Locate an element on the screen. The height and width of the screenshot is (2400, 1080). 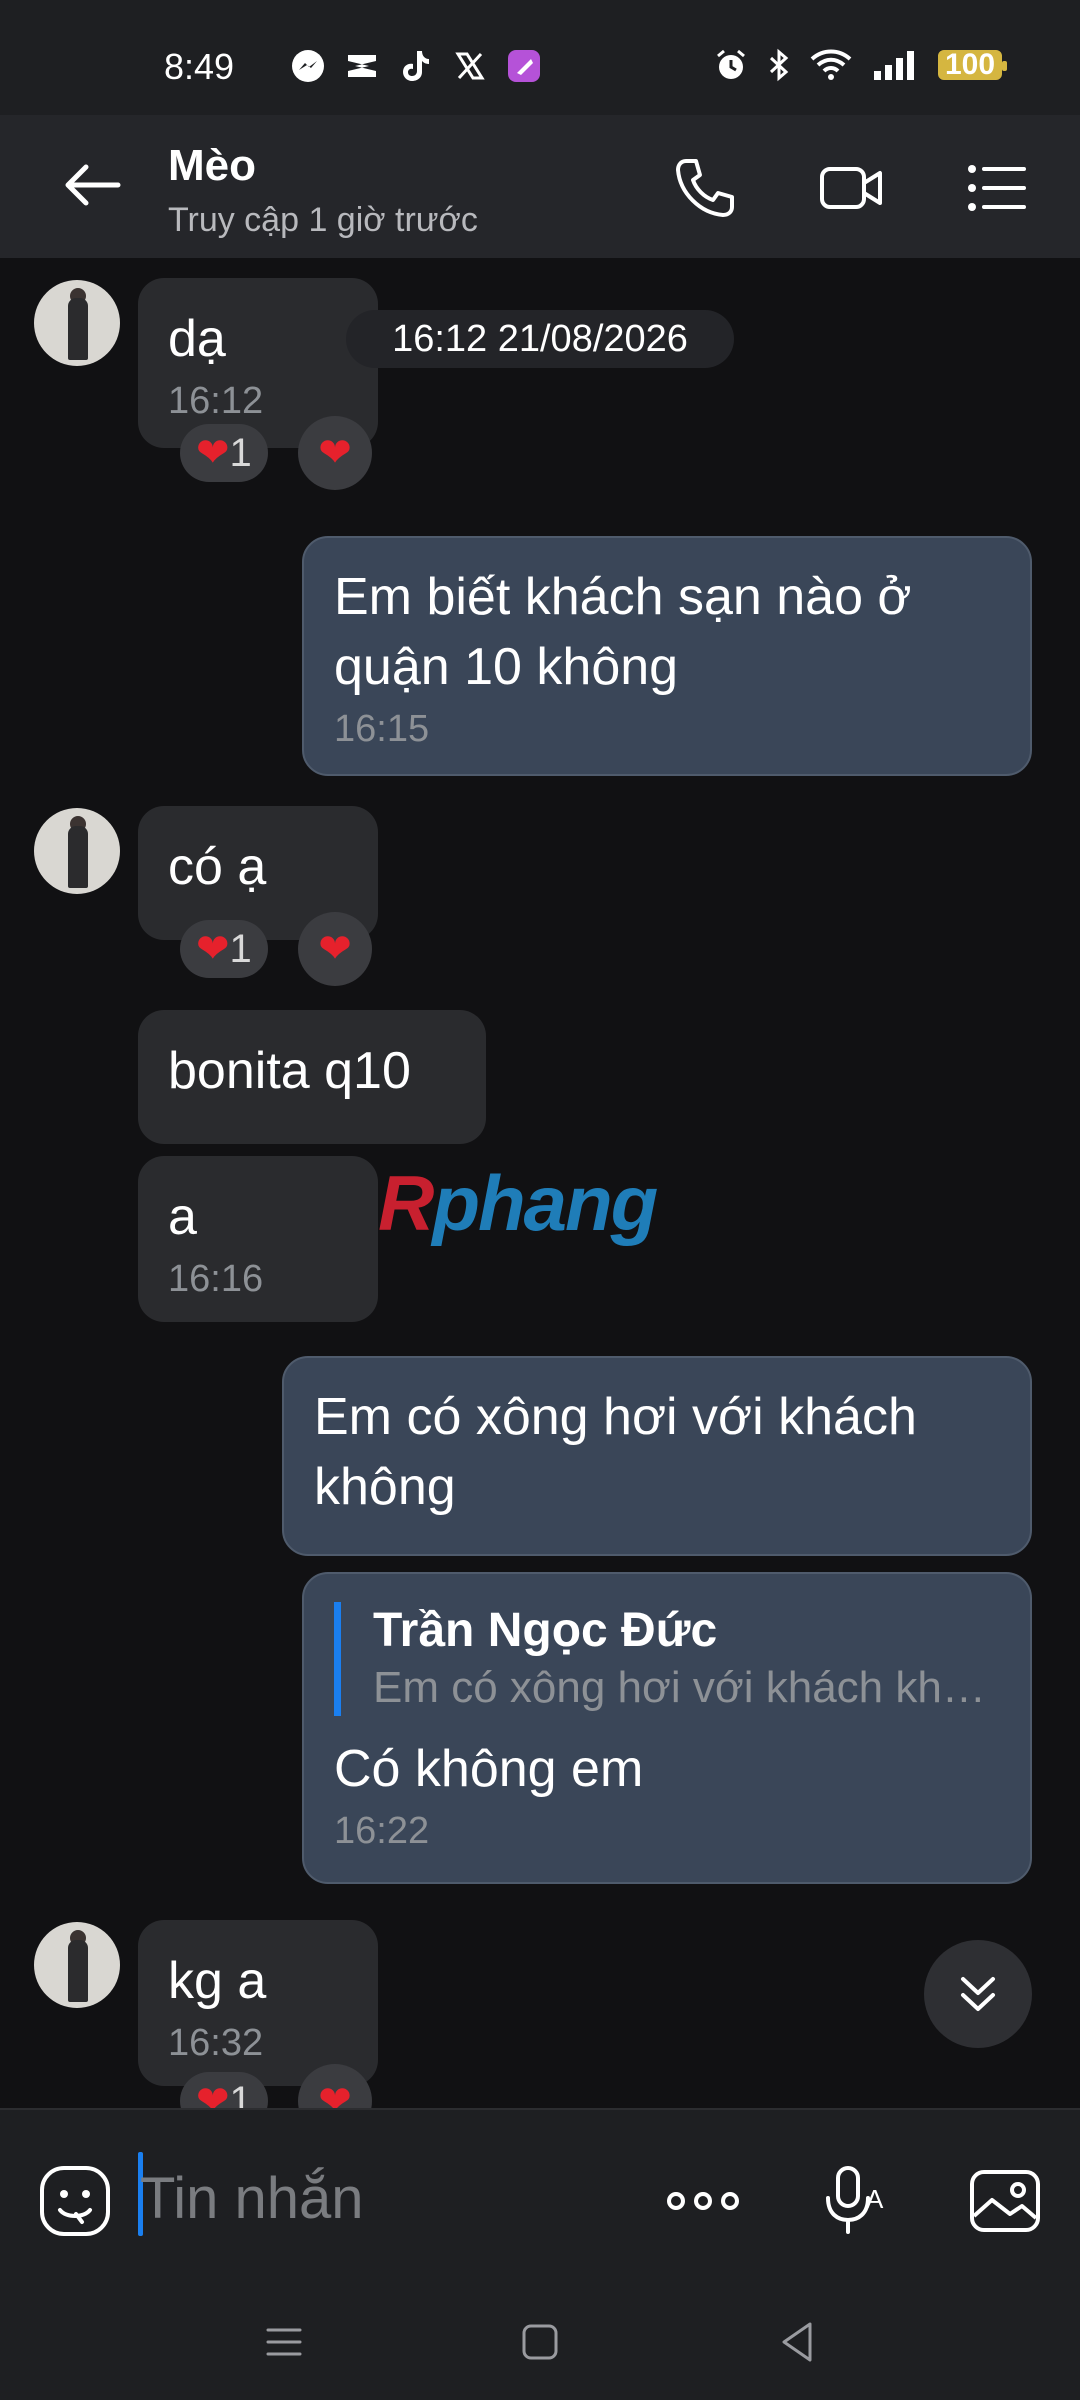
alarm-icon is located at coordinates (731, 65).